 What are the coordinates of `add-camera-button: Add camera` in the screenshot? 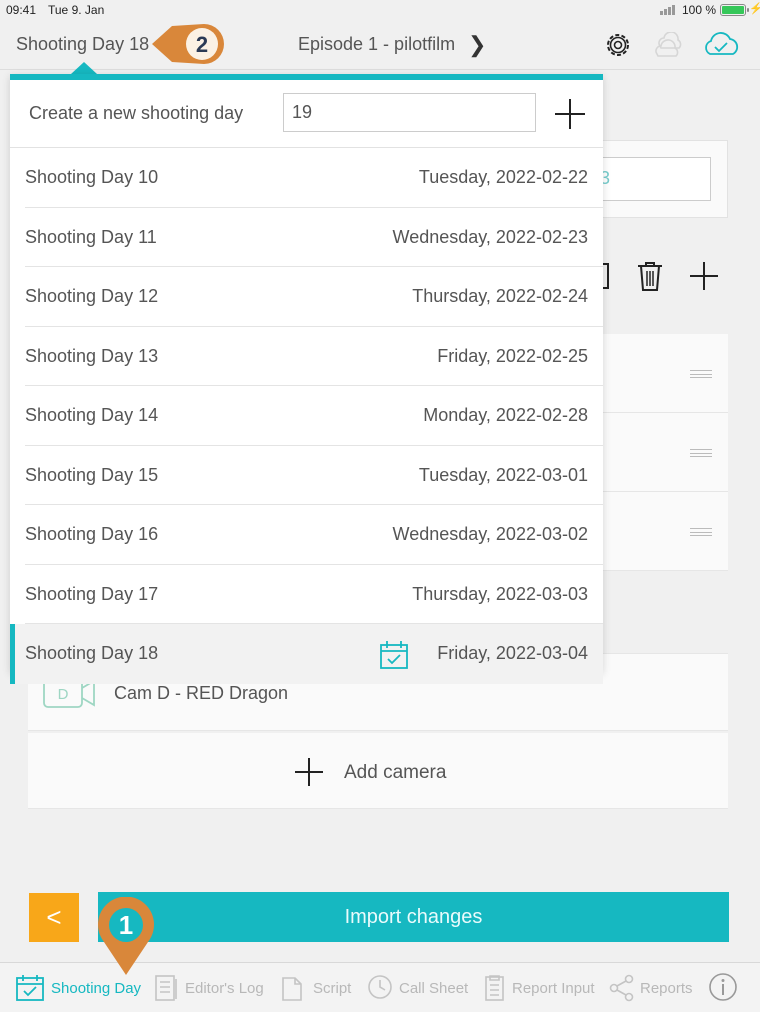 It's located at (378, 771).